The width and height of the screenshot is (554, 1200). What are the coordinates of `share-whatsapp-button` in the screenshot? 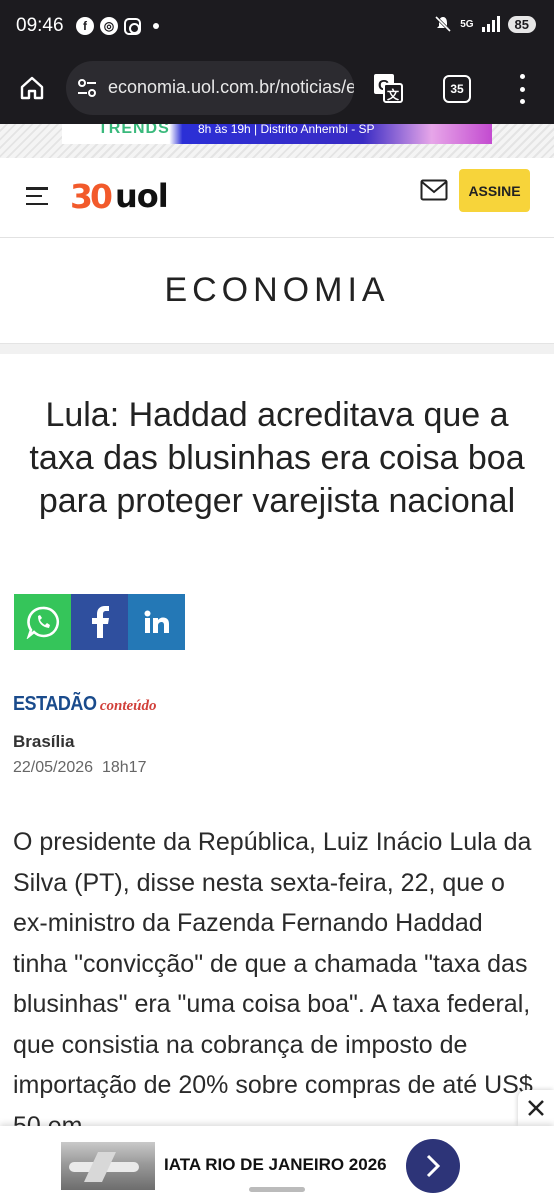 It's located at (42, 622).